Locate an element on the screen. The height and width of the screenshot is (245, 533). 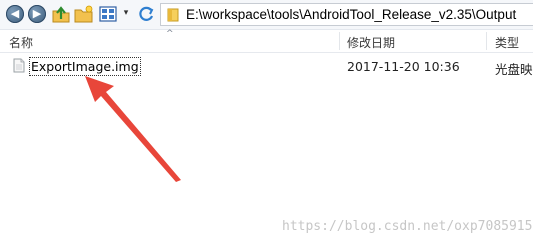
up-folder-icon is located at coordinates (61, 14).